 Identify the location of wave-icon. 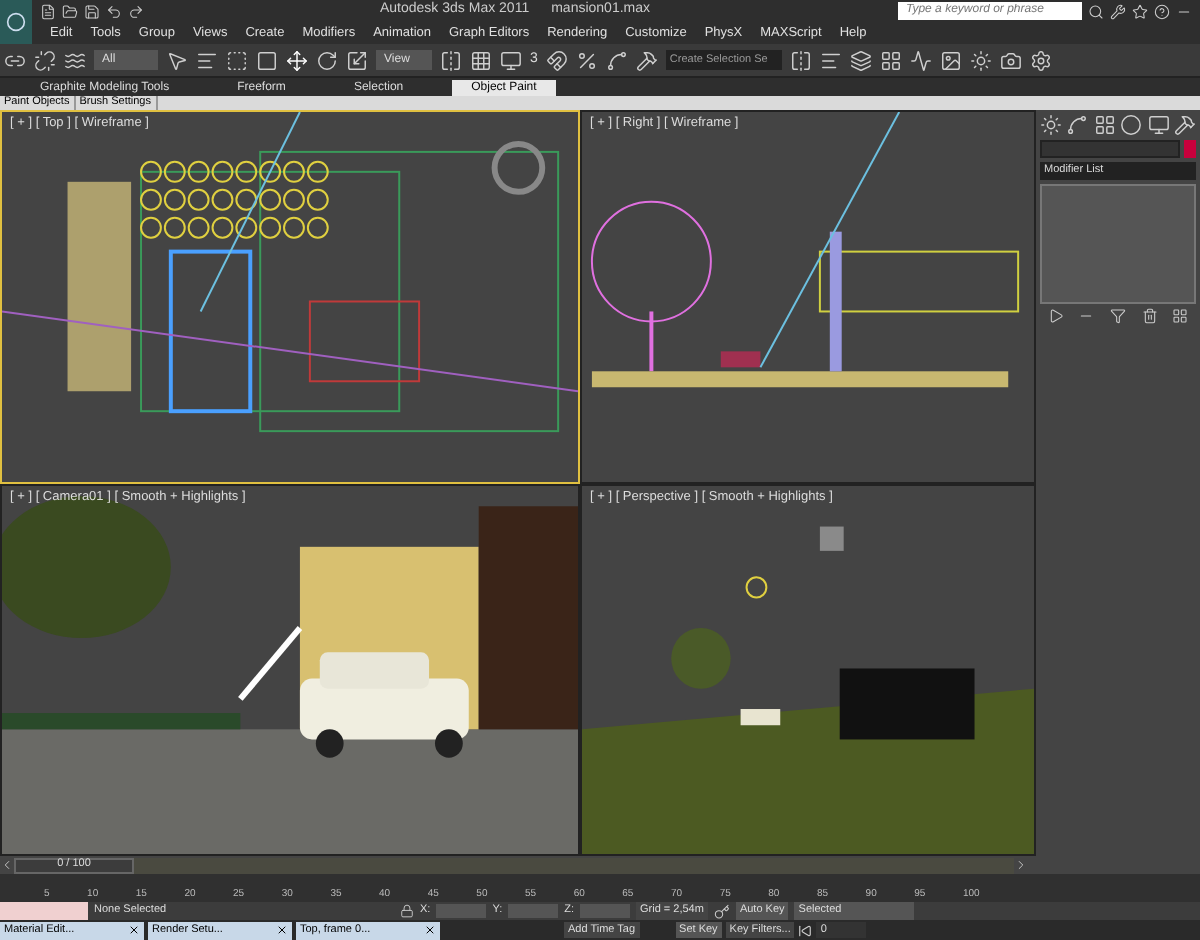
(75, 60).